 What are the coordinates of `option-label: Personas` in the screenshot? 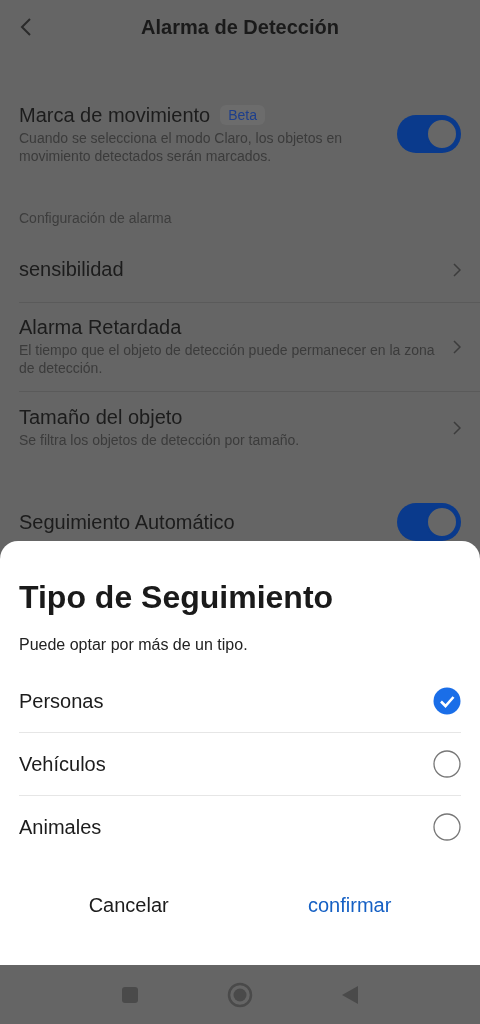 It's located at (61, 701).